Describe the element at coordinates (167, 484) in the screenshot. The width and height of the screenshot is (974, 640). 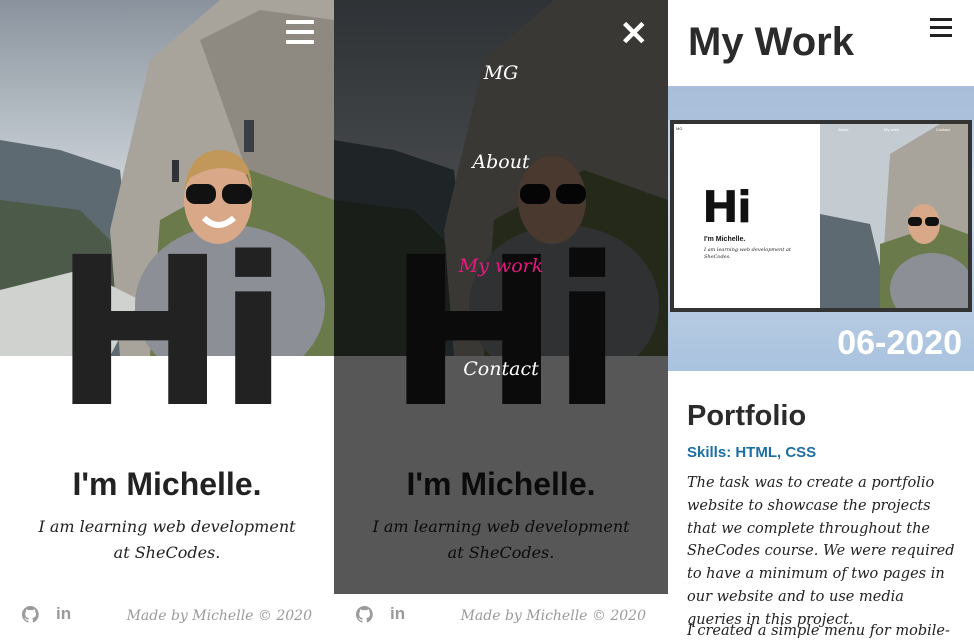
I see `hero-name: I'm Michelle.` at that location.